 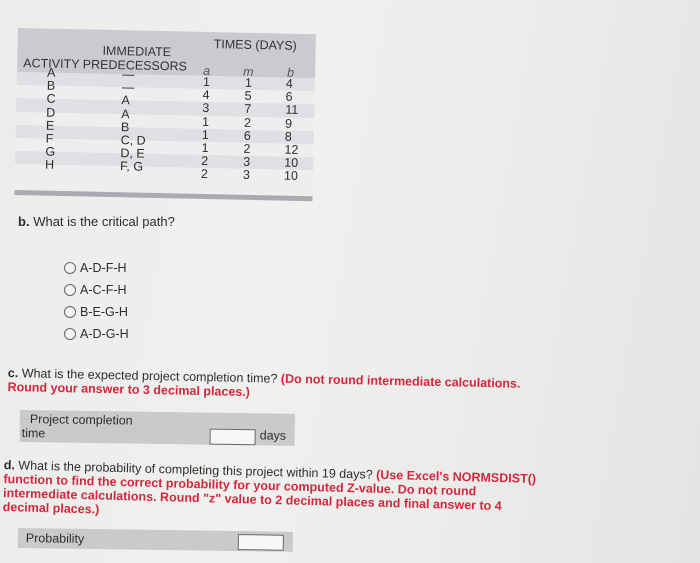 I want to click on question-d-label: d., so click(x=9, y=465).